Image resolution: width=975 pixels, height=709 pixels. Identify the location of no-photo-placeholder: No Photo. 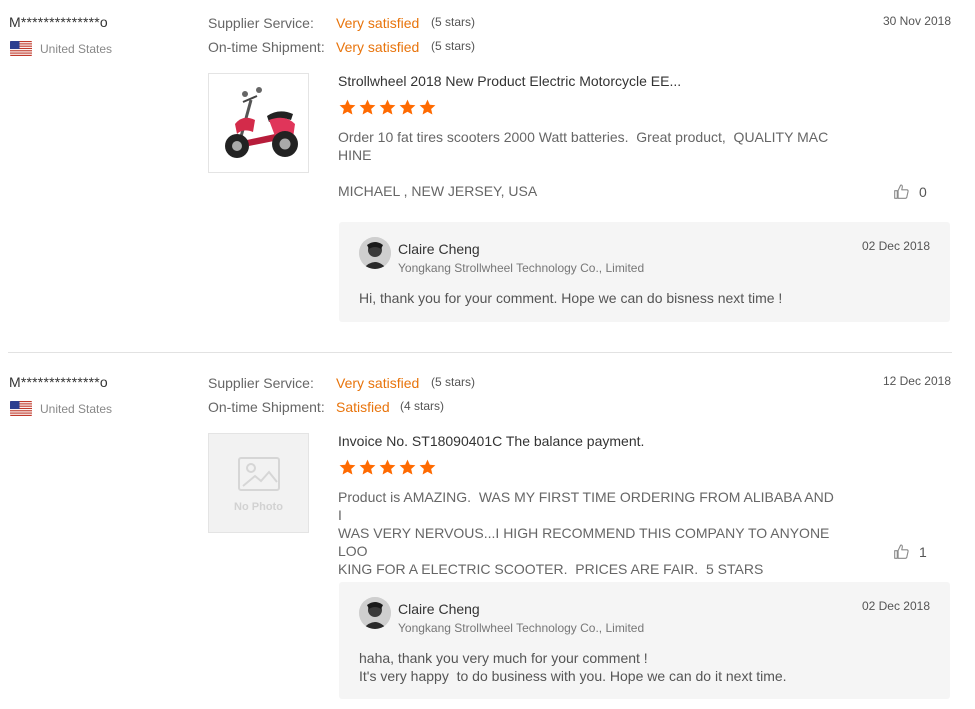
(258, 484).